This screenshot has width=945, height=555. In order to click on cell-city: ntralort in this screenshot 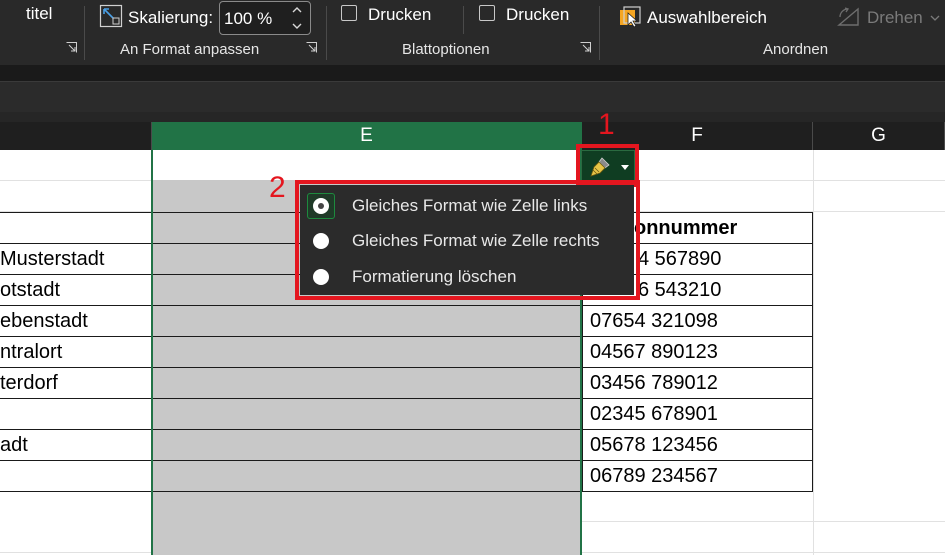, I will do `click(31, 352)`.